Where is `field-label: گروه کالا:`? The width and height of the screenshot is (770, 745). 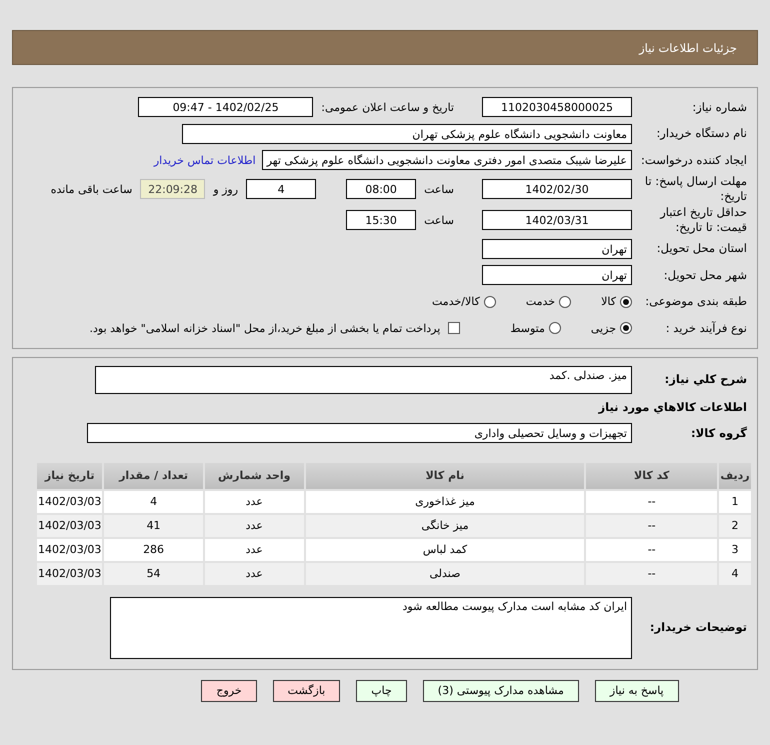
field-label: گروه کالا: is located at coordinates (719, 433).